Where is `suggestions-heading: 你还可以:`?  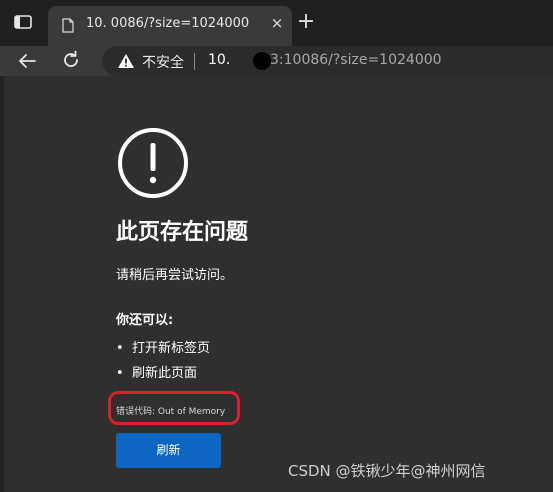 suggestions-heading: 你还可以: is located at coordinates (145, 320).